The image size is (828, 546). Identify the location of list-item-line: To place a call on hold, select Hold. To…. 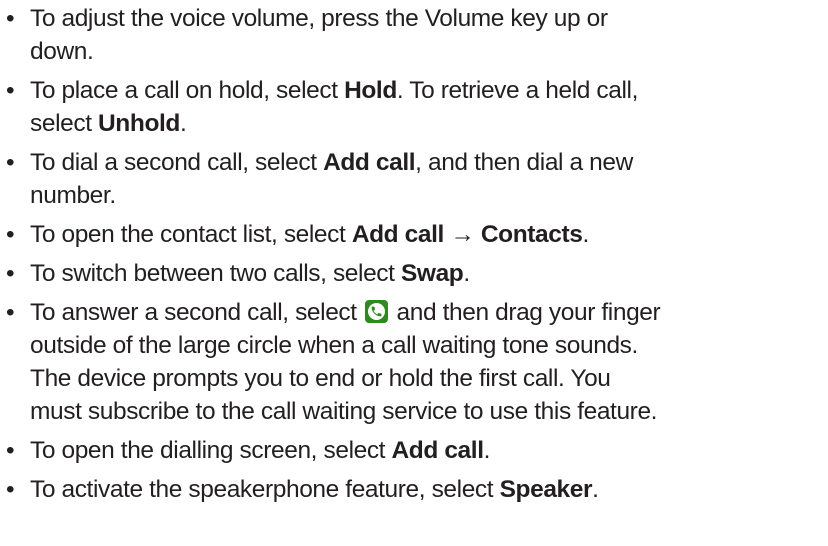
(429, 90).